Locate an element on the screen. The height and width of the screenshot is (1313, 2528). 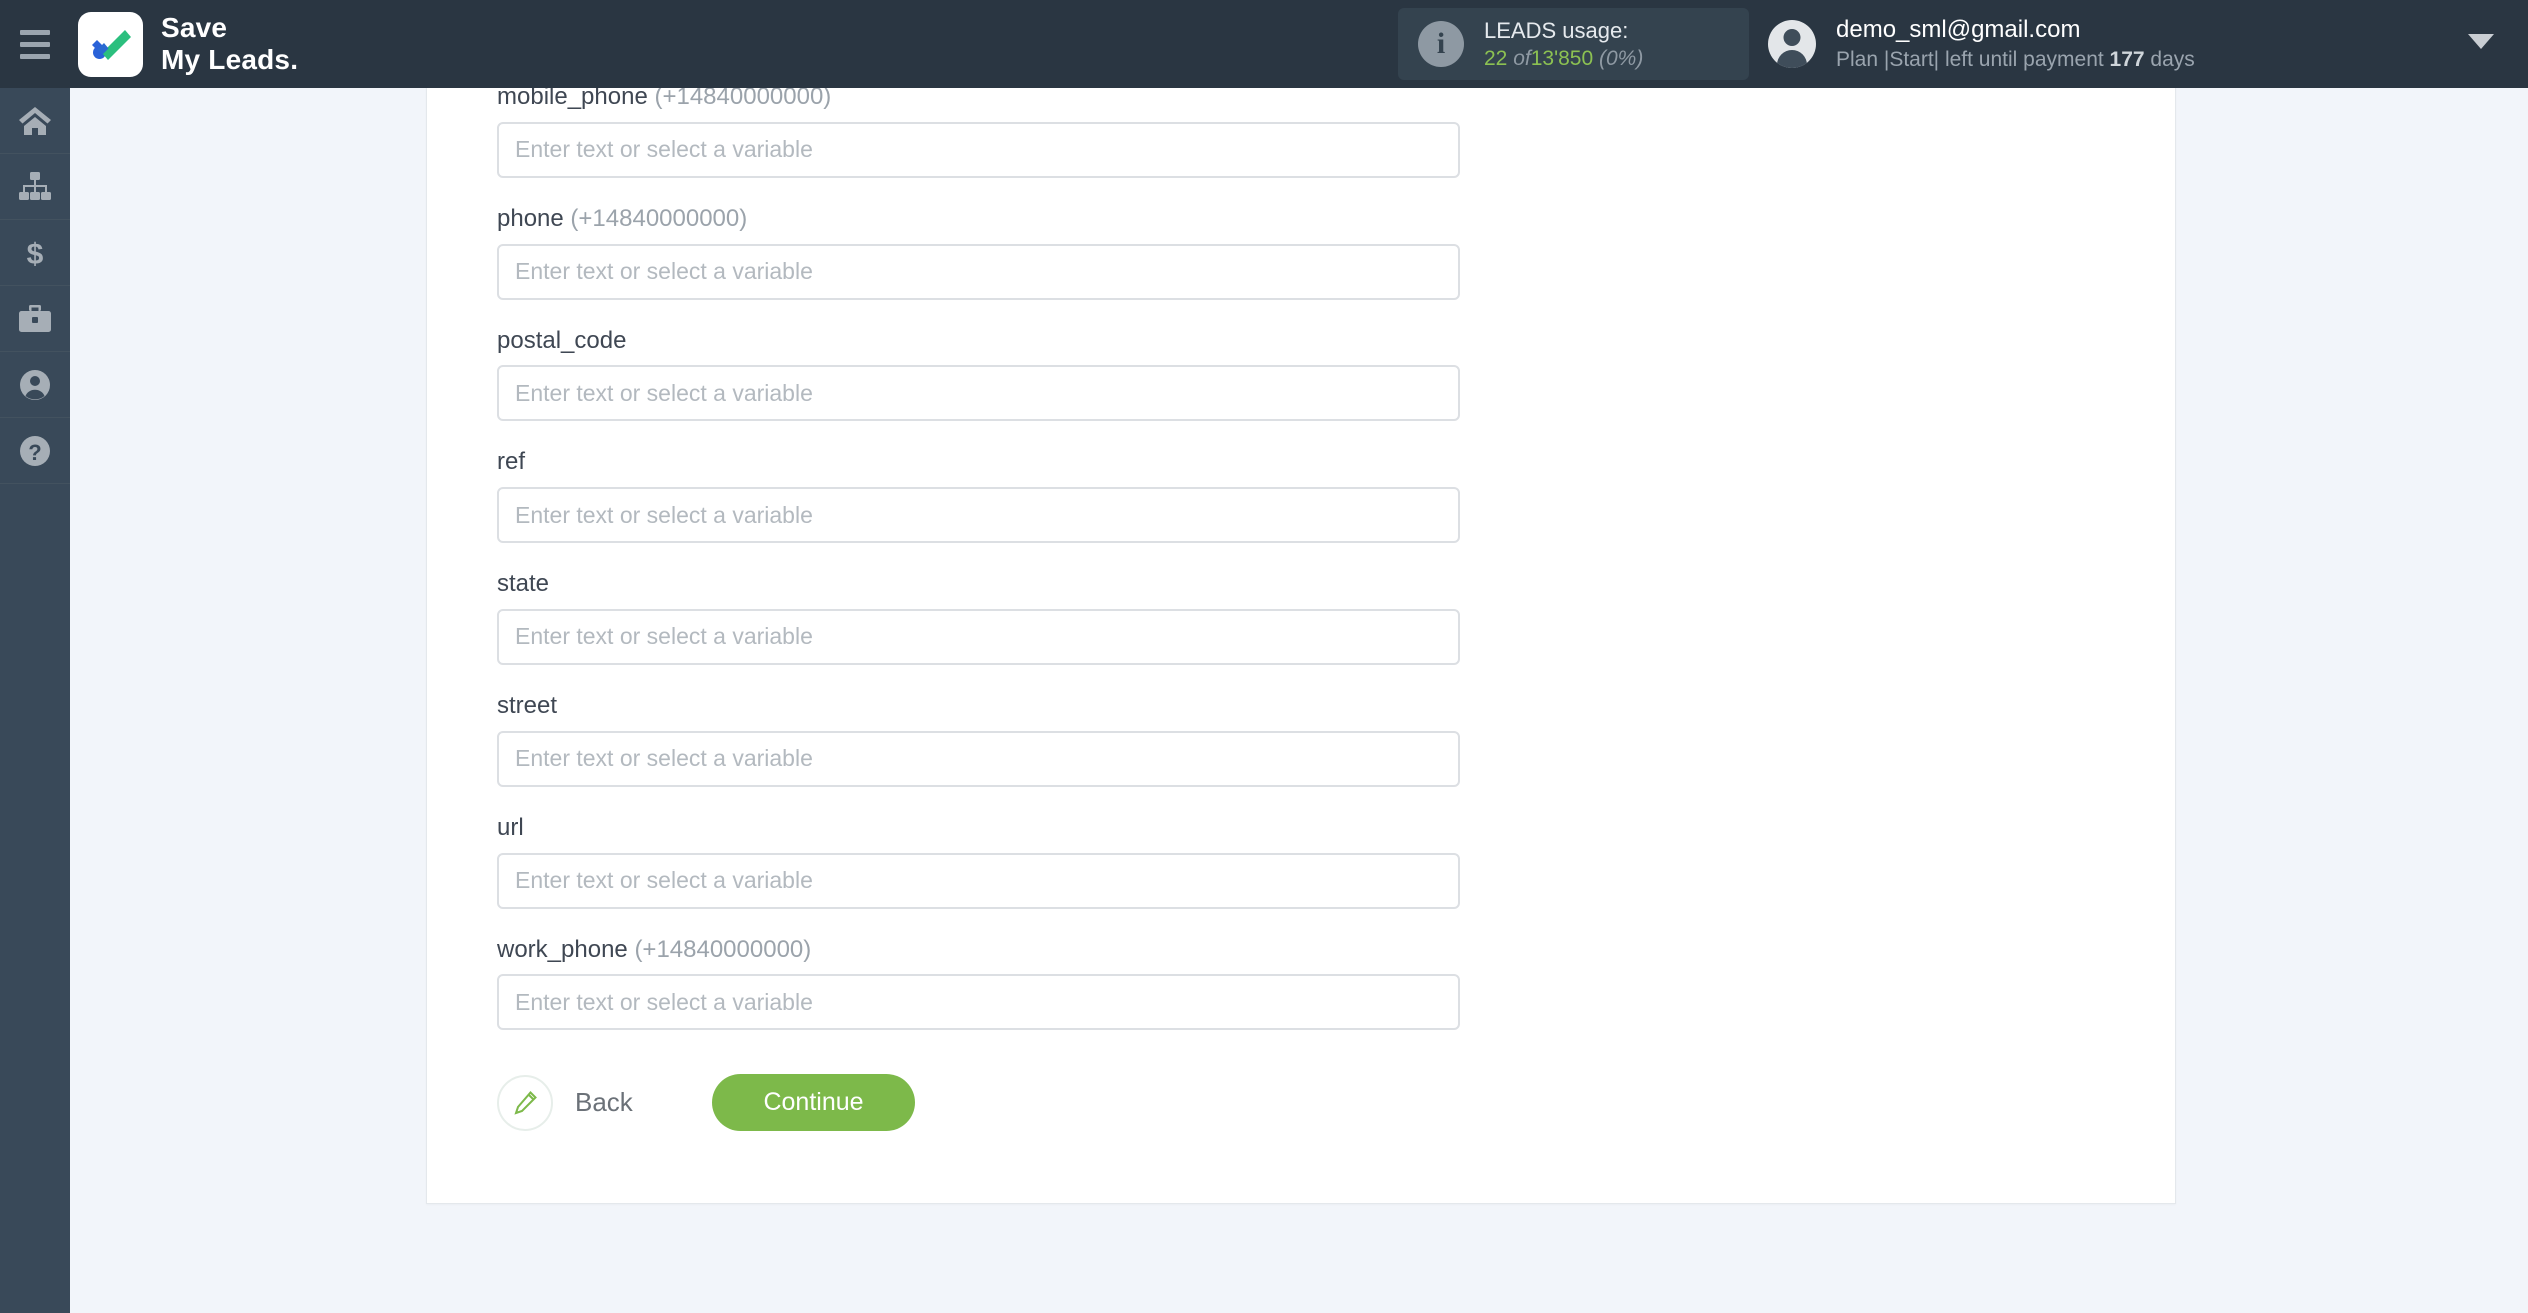
form-field: phone (+14840000000) is located at coordinates (1301, 252).